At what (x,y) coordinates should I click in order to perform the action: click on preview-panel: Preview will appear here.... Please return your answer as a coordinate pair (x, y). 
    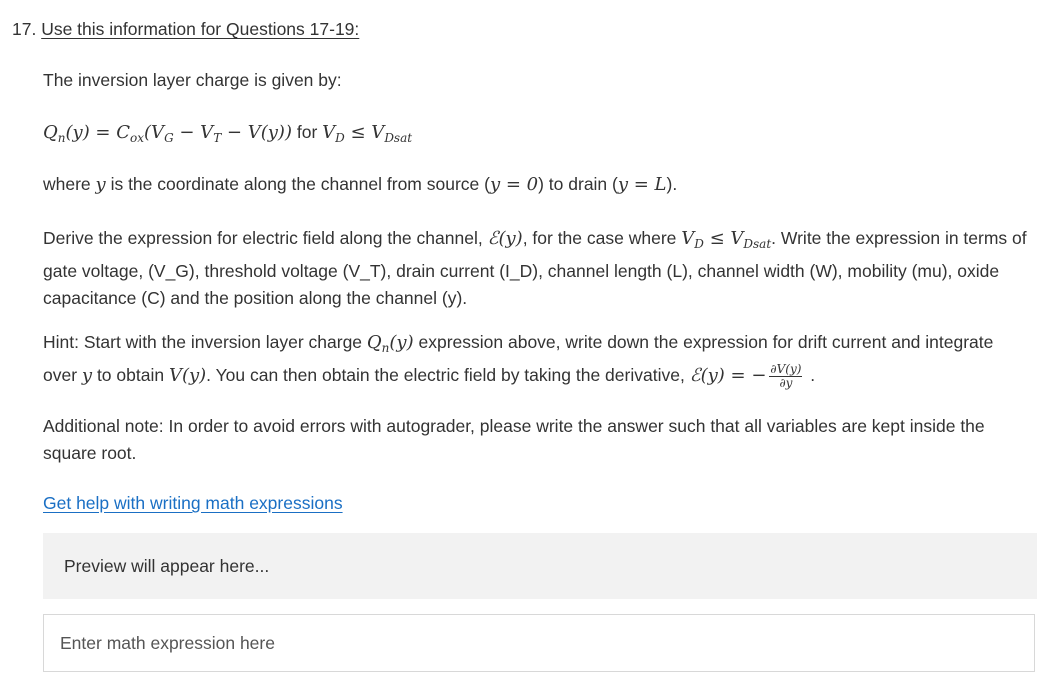
    Looking at the image, I should click on (540, 566).